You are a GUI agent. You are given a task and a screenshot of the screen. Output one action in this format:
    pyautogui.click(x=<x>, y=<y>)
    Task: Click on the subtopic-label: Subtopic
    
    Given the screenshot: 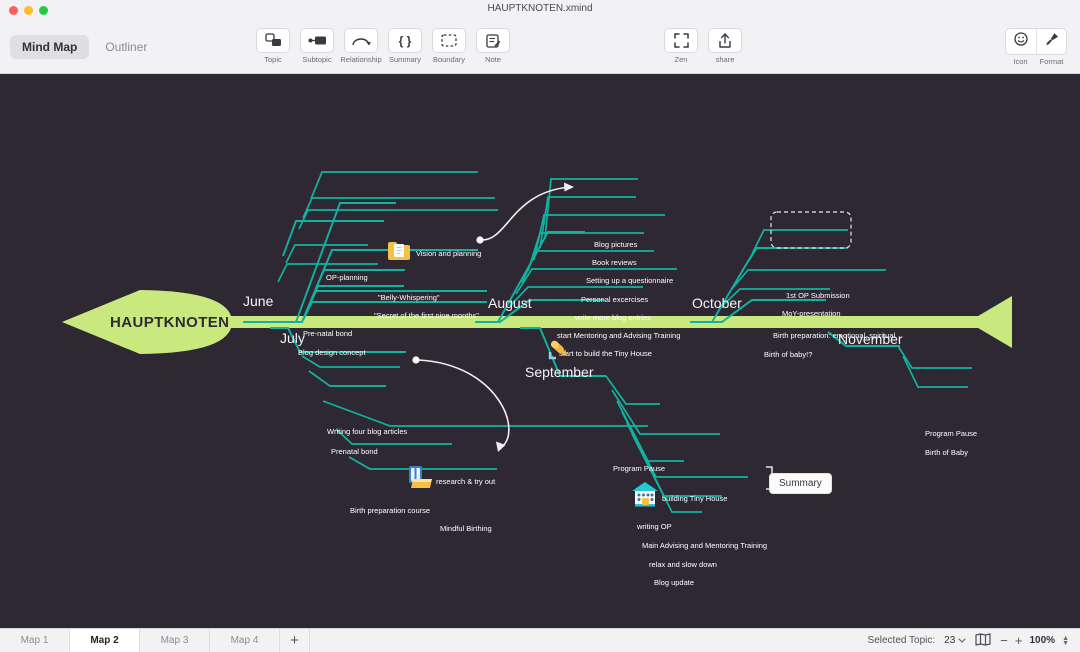 What is the action you would take?
    pyautogui.click(x=317, y=59)
    